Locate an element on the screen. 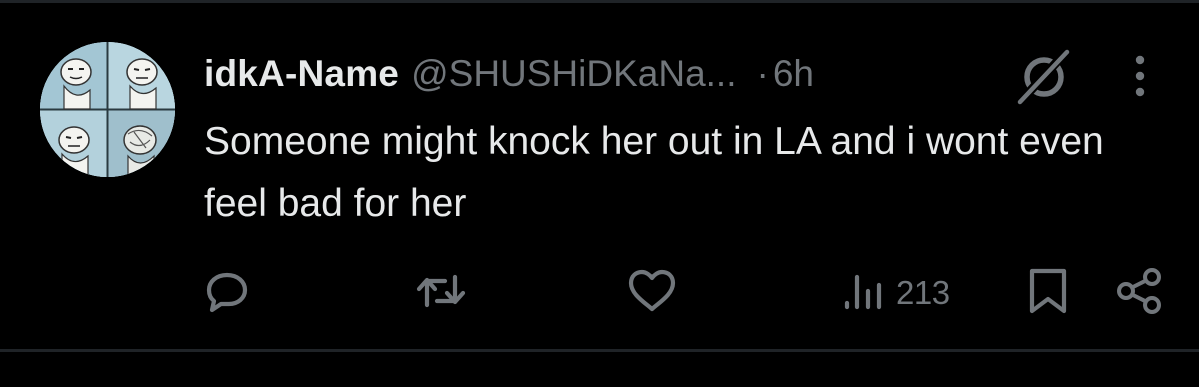 The width and height of the screenshot is (1199, 387). share-icon is located at coordinates (1140, 293).